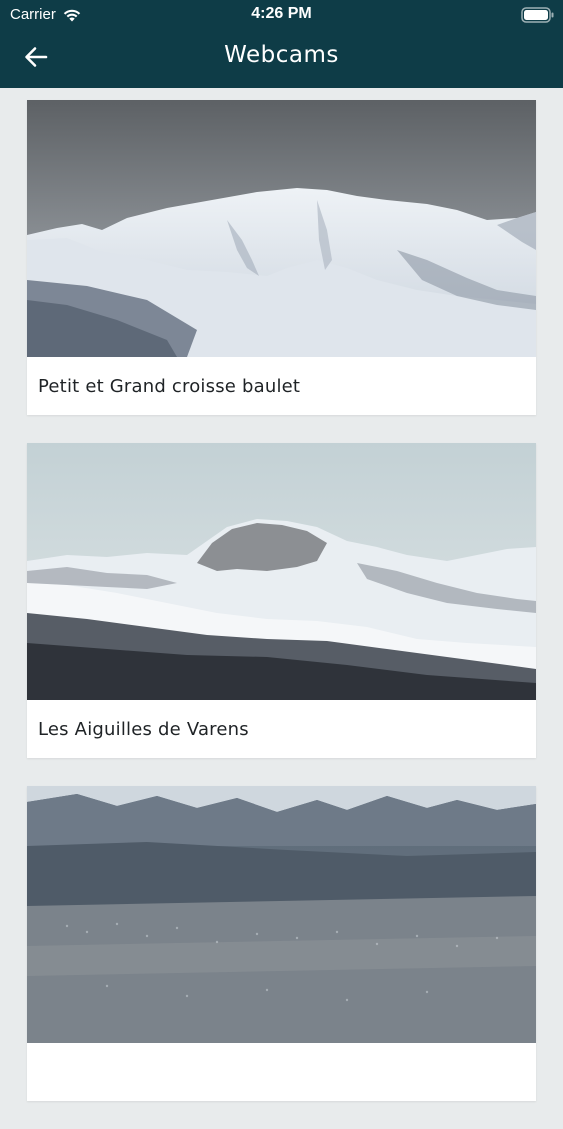 This screenshot has height=1129, width=563. What do you see at coordinates (281, 55) in the screenshot?
I see `page-title: Webcams` at bounding box center [281, 55].